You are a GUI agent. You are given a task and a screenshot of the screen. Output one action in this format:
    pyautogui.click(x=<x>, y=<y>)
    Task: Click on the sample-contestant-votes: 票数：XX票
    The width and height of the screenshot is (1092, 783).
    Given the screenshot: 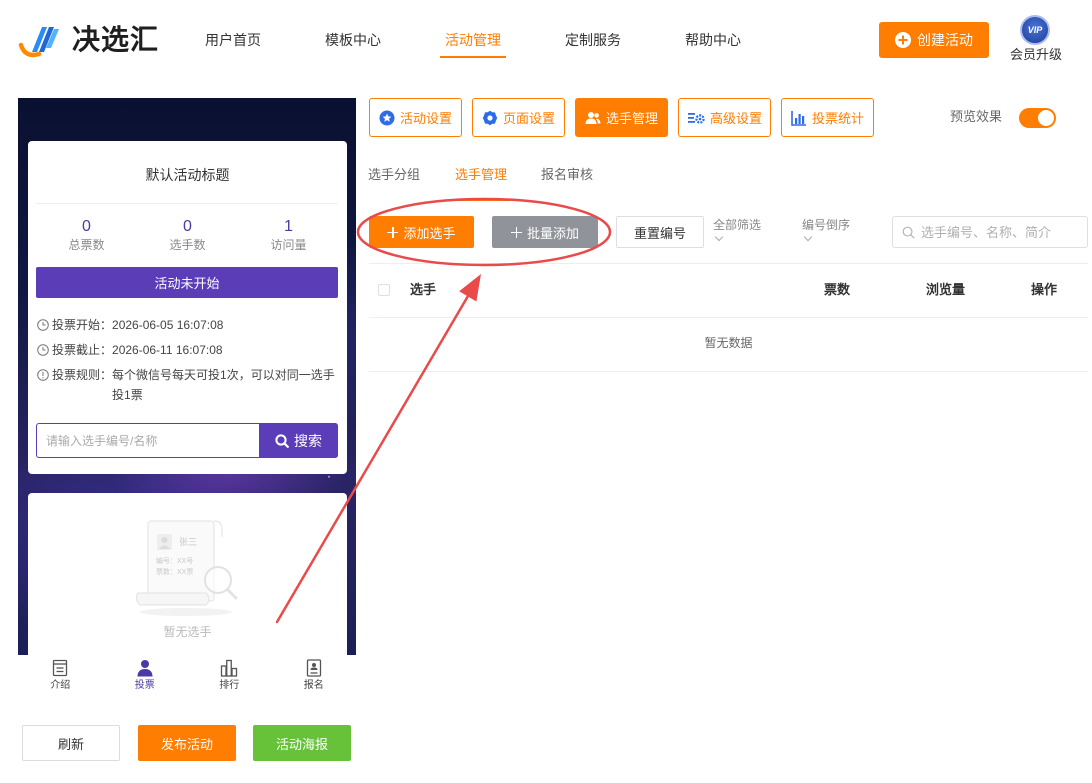 What is the action you would take?
    pyautogui.click(x=175, y=572)
    